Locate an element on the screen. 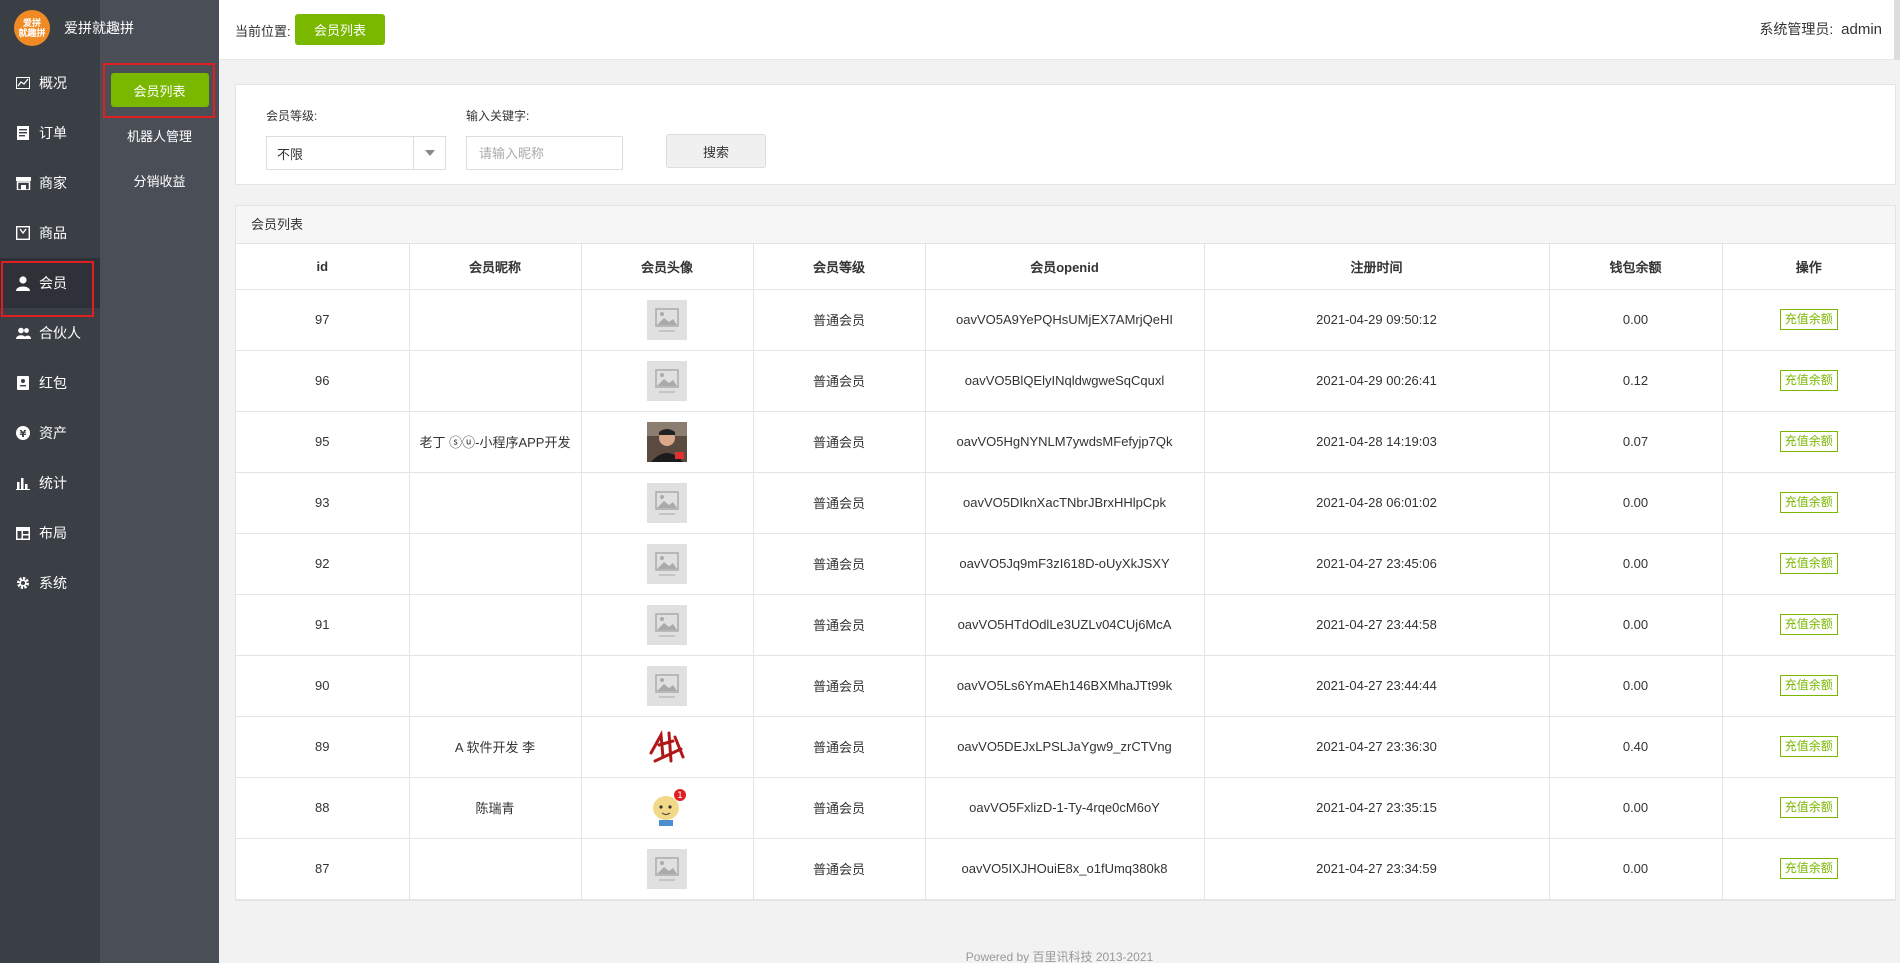  cell-time: 2021-04-28 14:19:03 is located at coordinates (1377, 442).